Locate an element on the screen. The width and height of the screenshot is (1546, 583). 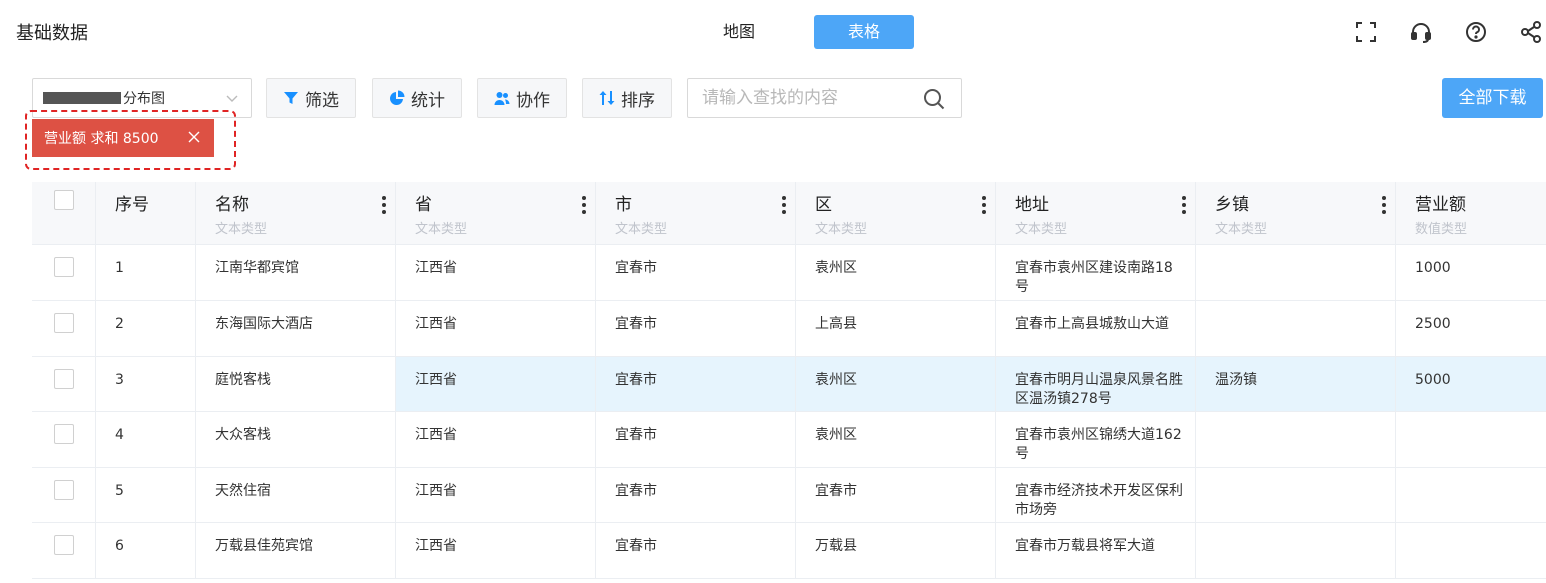
tab-map: 地图 is located at coordinates (739, 32).